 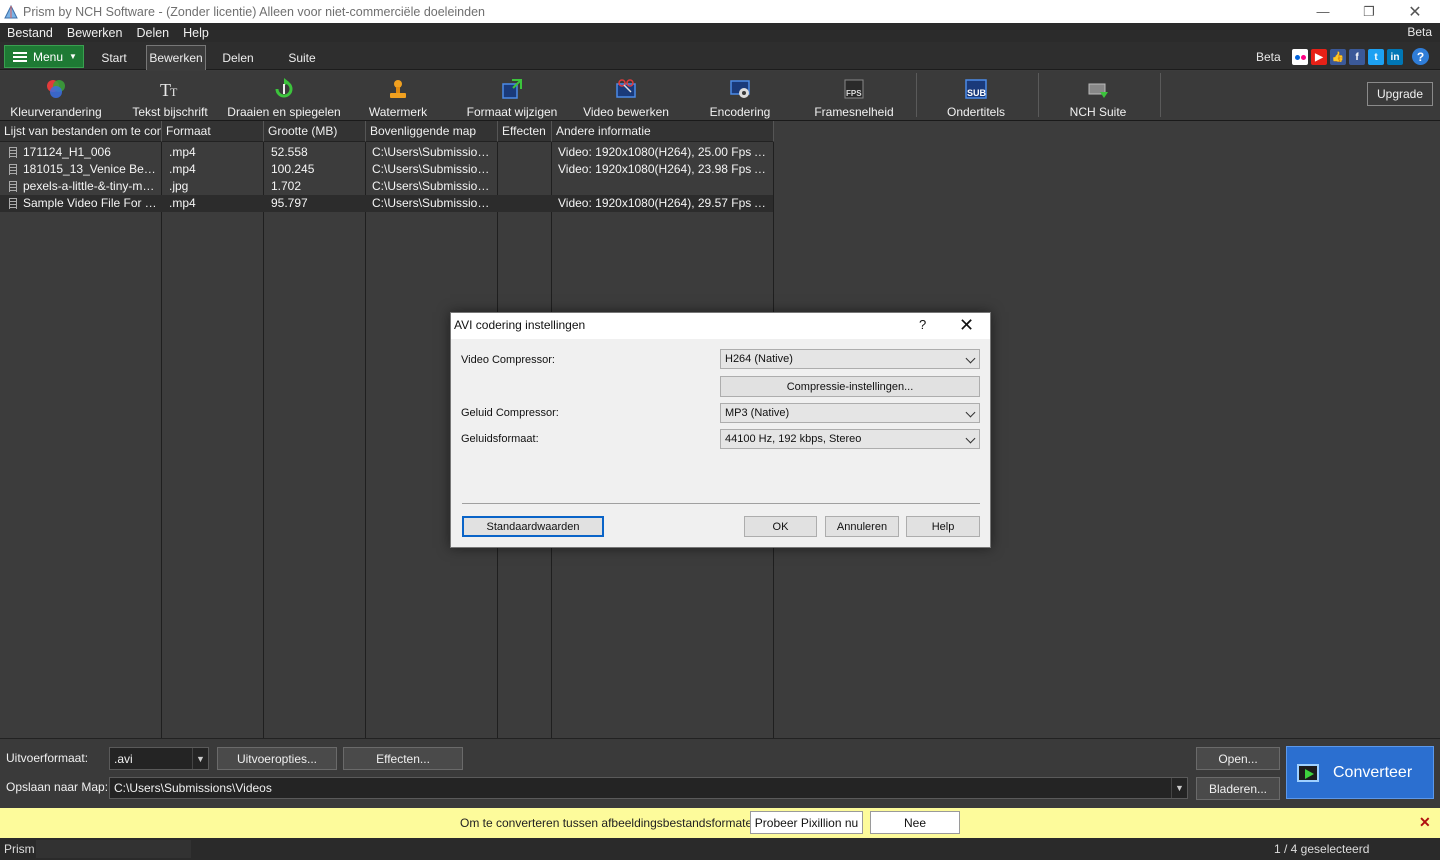 I want to click on toolbar-label: Tekst bijschrift, so click(x=170, y=112).